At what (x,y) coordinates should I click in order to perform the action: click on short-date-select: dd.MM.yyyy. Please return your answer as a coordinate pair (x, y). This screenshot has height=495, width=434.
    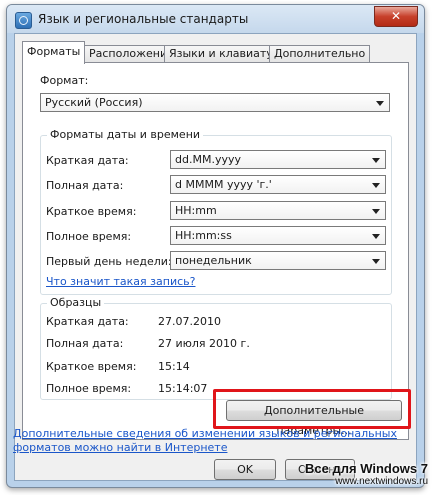
    Looking at the image, I should click on (278, 159).